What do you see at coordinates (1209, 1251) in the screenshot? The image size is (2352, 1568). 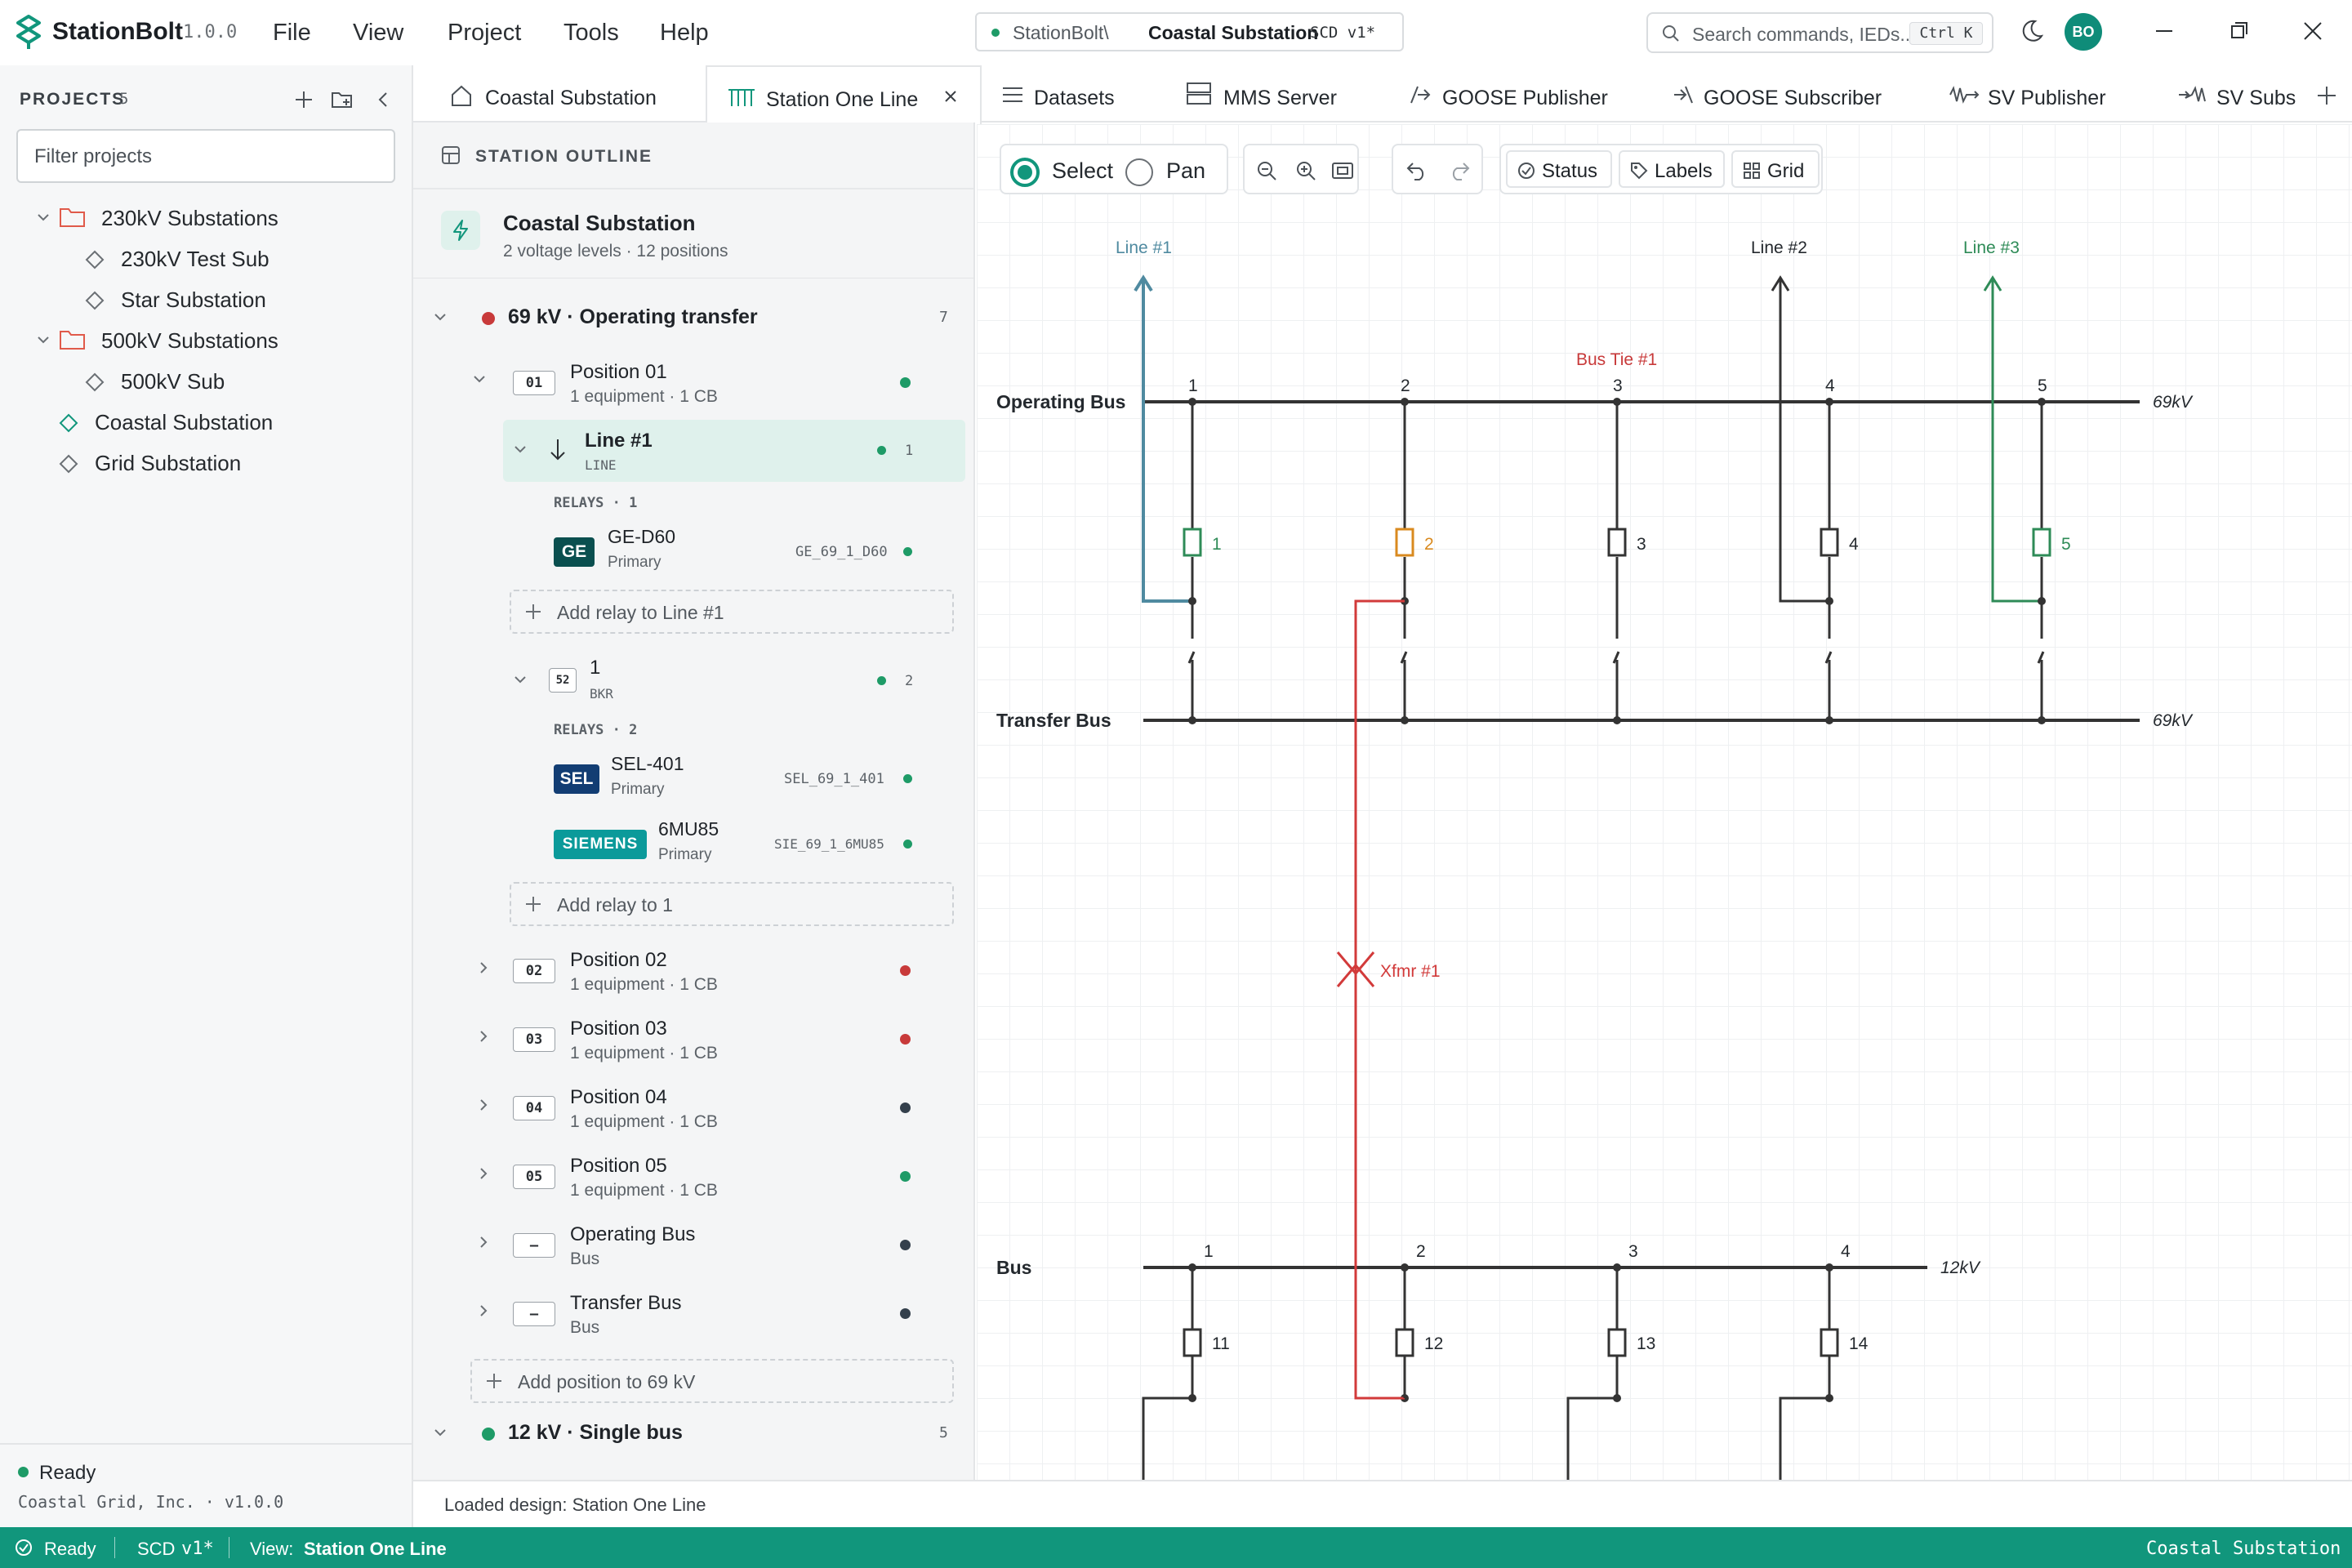 I see `bay-number: 1` at bounding box center [1209, 1251].